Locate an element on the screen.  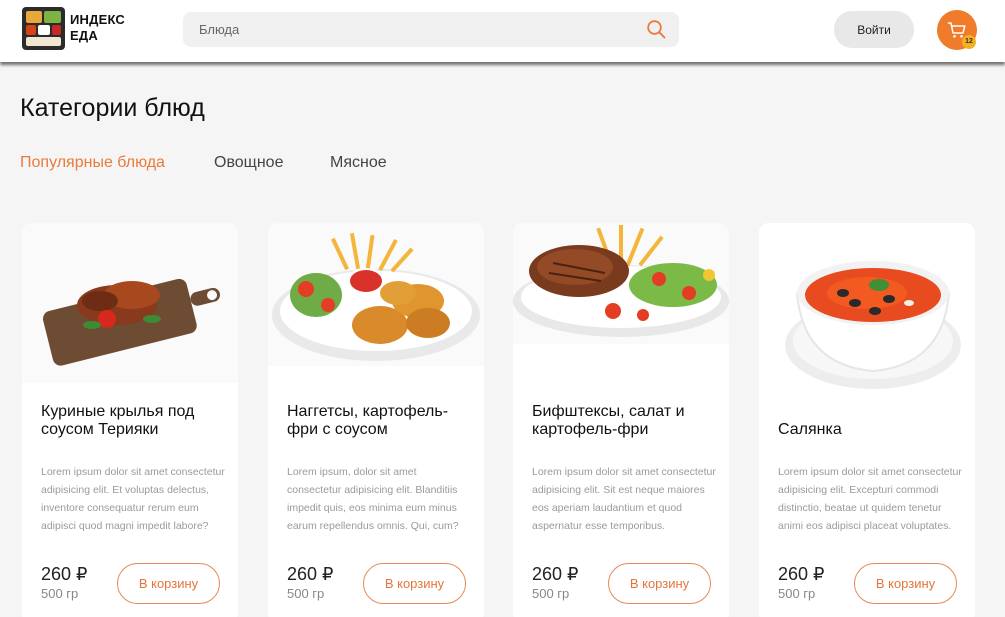
logo-line2: ЕДА is located at coordinates (84, 35).